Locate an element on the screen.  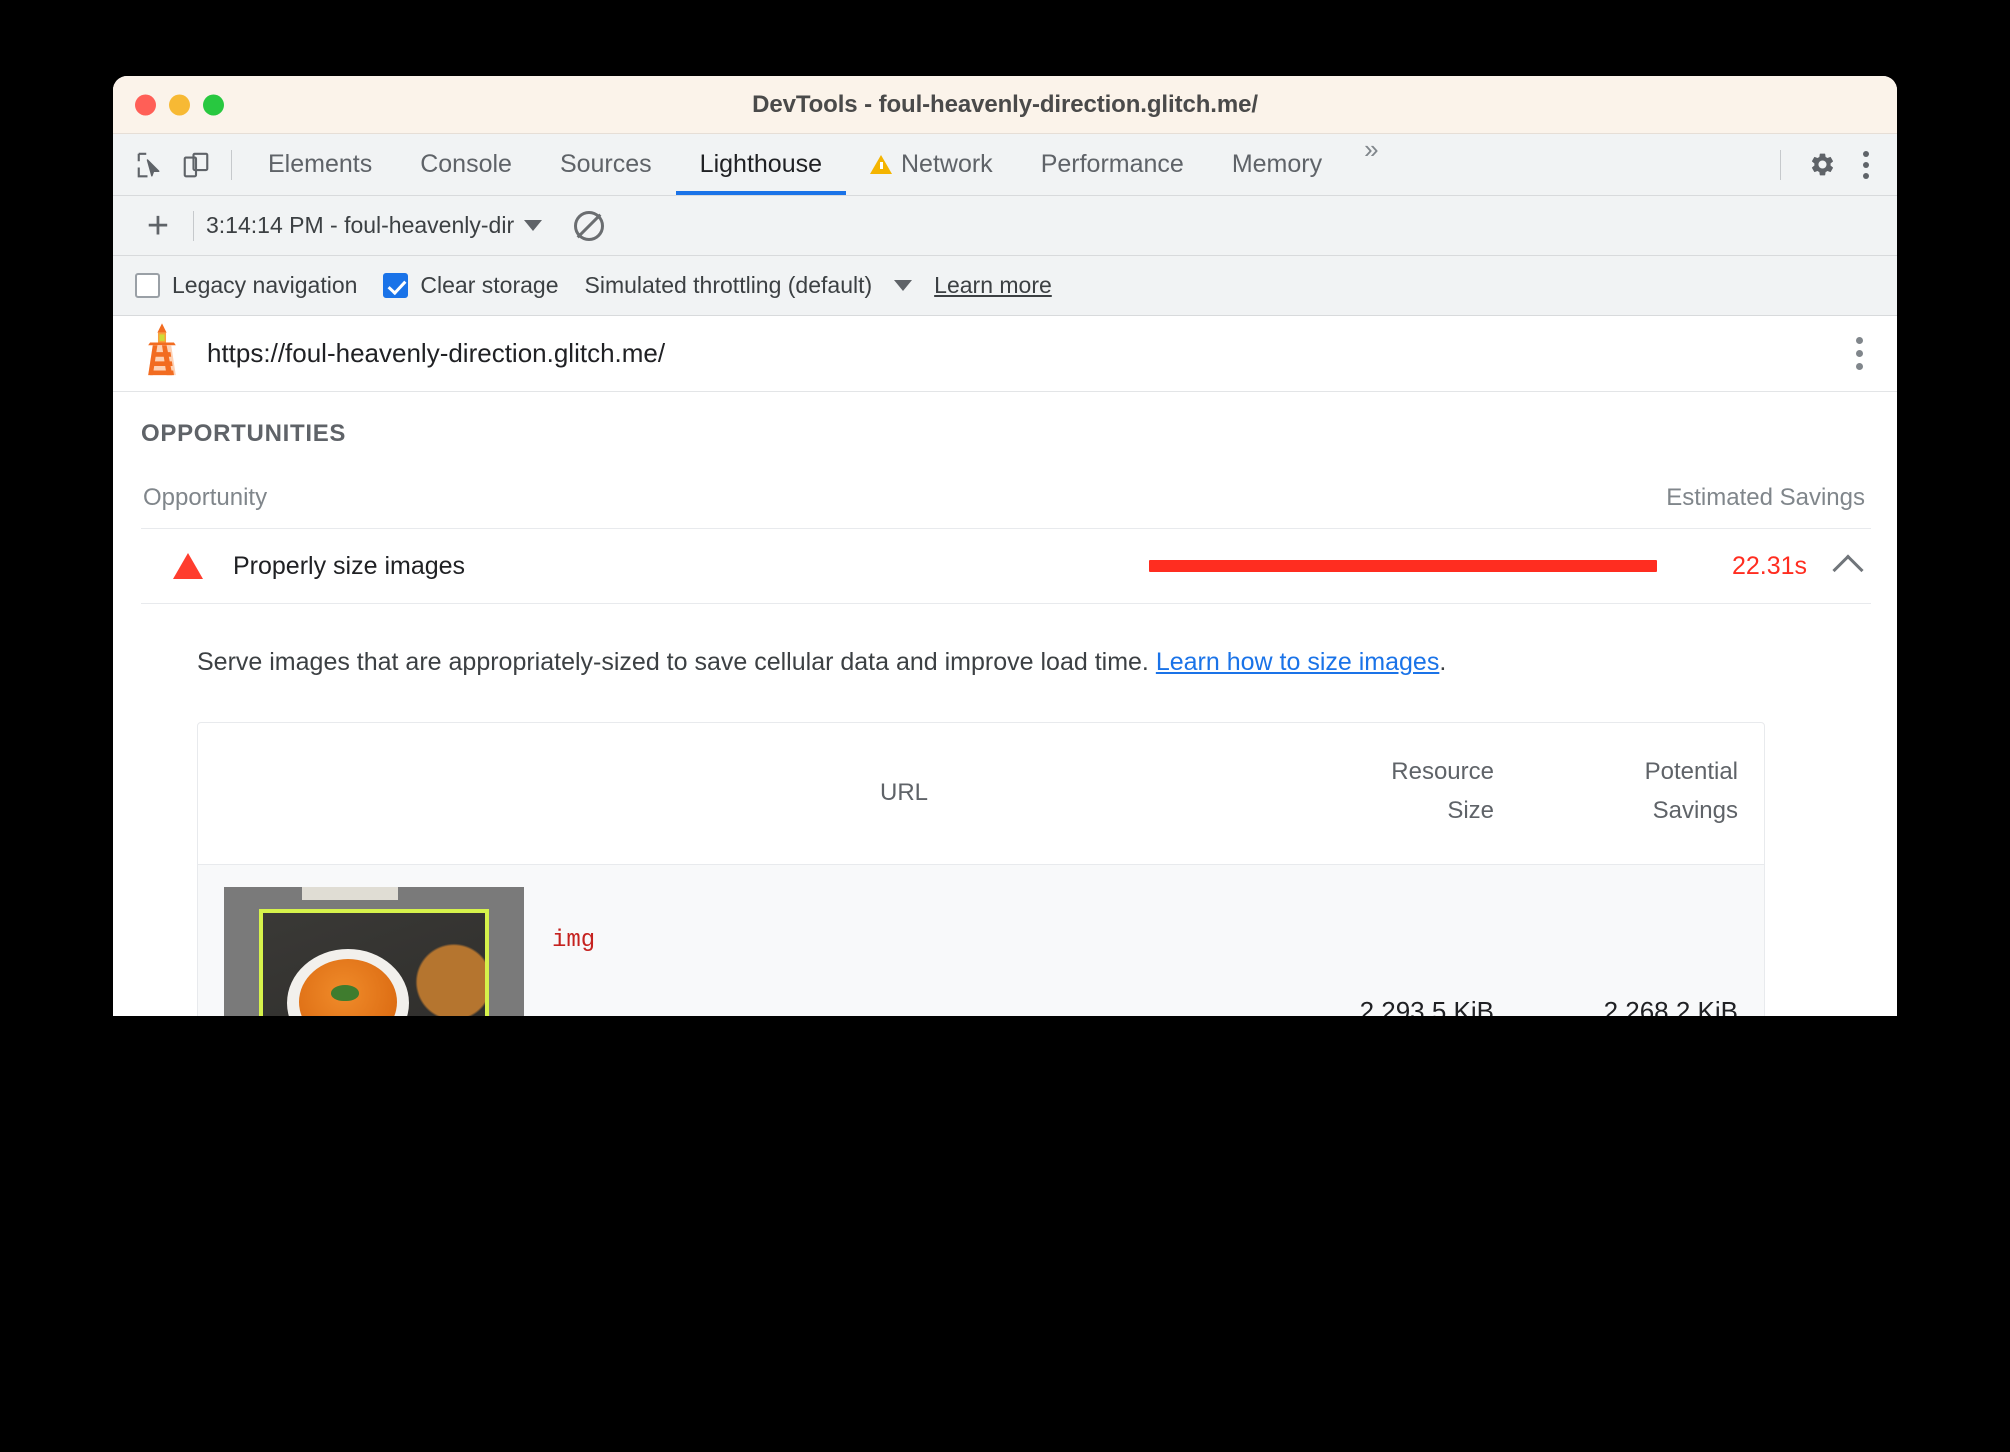
chevron-up-icon is located at coordinates (1848, 570).